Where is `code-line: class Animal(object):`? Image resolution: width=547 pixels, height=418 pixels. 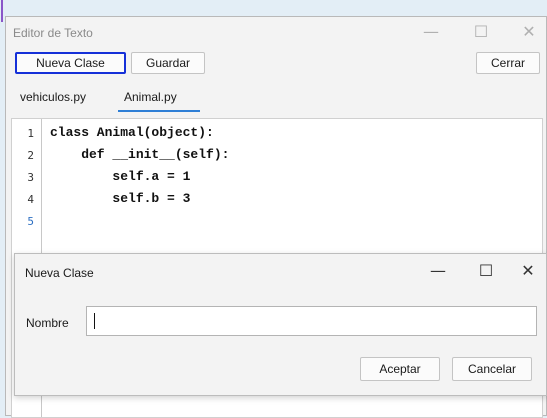 code-line: class Animal(object): is located at coordinates (132, 132).